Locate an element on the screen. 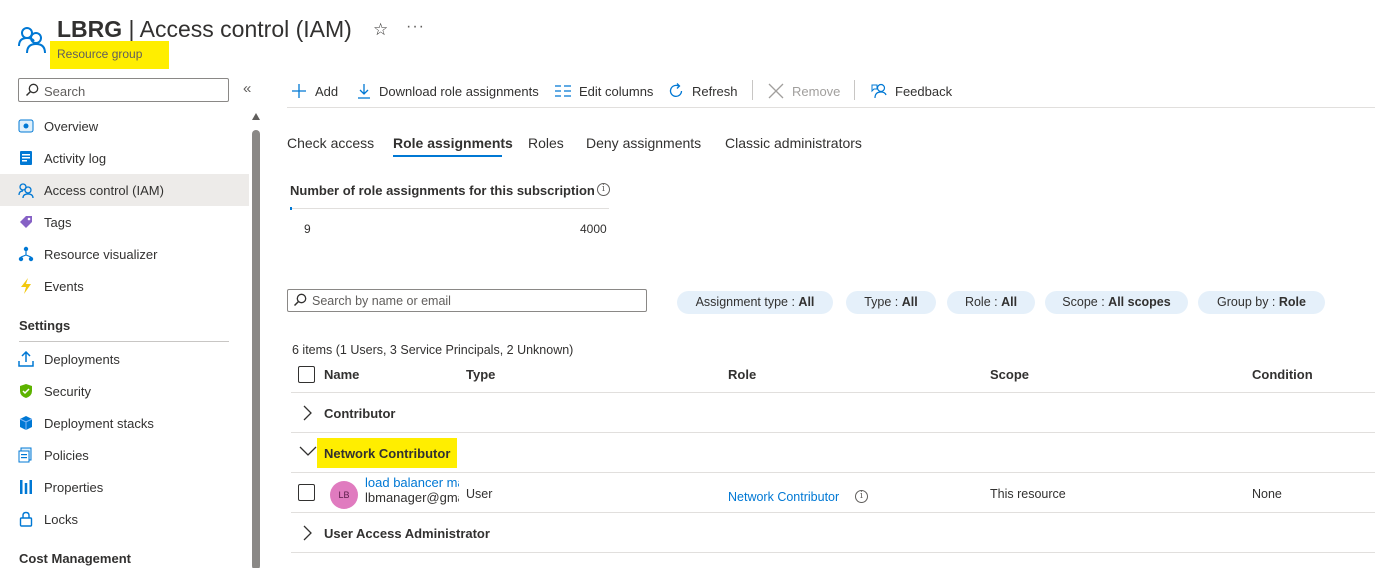 This screenshot has width=1375, height=568. sidebar-item-label: Activity log is located at coordinates (75, 158).